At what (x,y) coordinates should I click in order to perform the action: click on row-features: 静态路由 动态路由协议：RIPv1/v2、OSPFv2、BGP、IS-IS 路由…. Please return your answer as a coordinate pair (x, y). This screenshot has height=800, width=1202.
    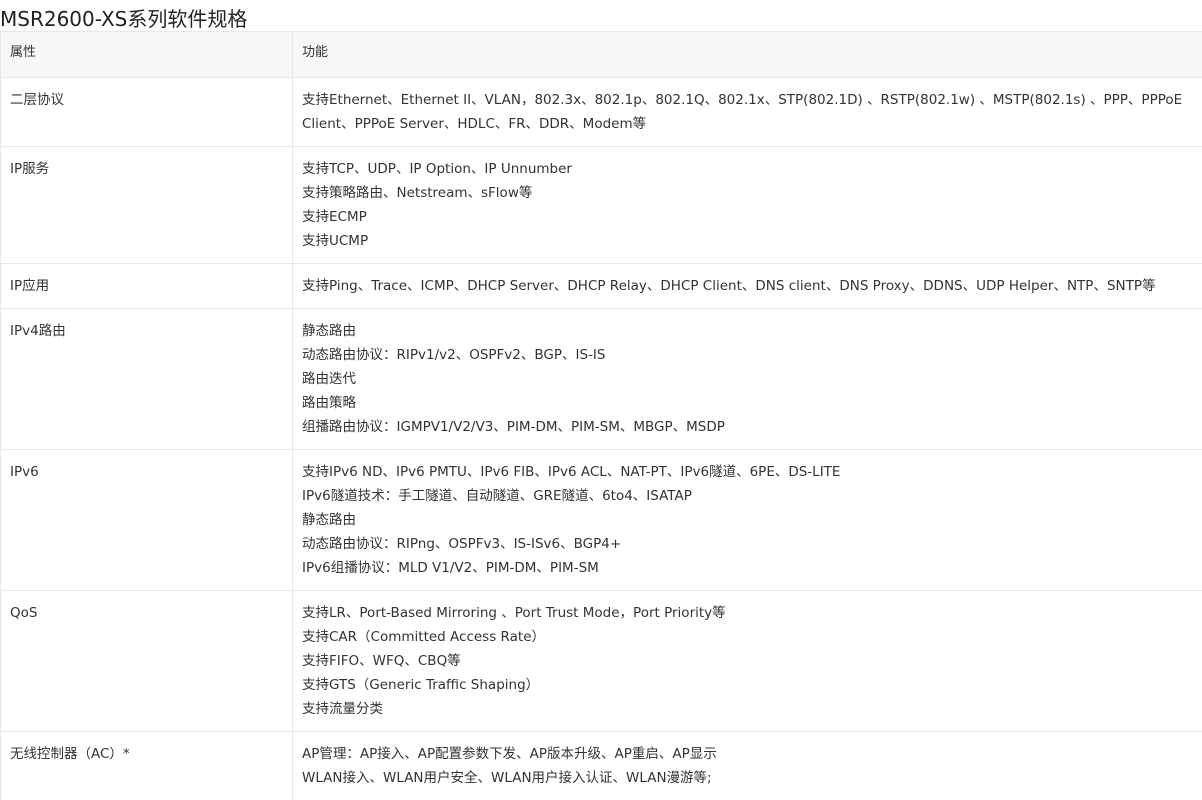
    Looking at the image, I should click on (747, 379).